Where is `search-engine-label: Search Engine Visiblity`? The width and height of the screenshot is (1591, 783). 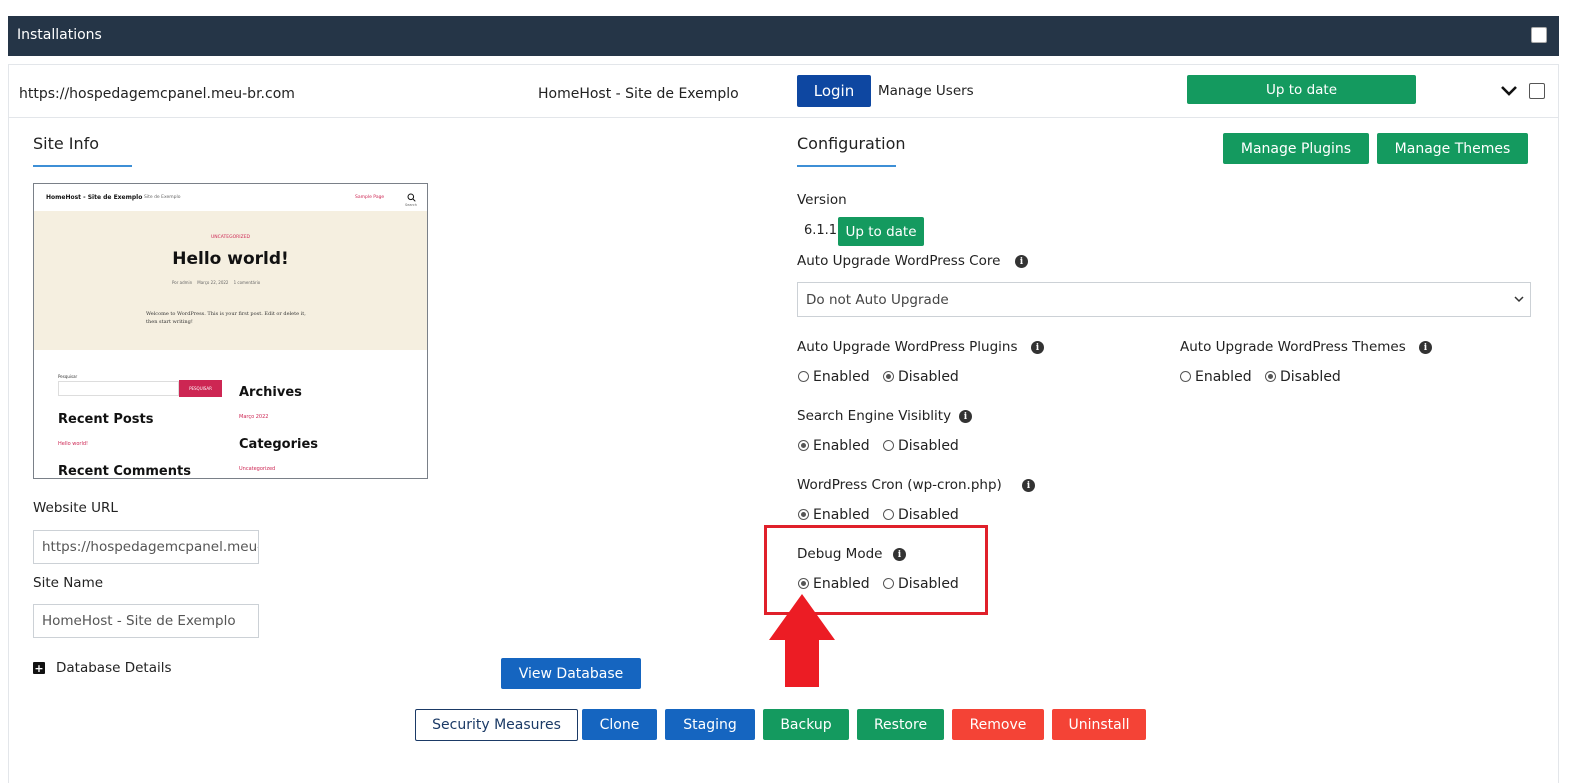 search-engine-label: Search Engine Visiblity is located at coordinates (874, 416).